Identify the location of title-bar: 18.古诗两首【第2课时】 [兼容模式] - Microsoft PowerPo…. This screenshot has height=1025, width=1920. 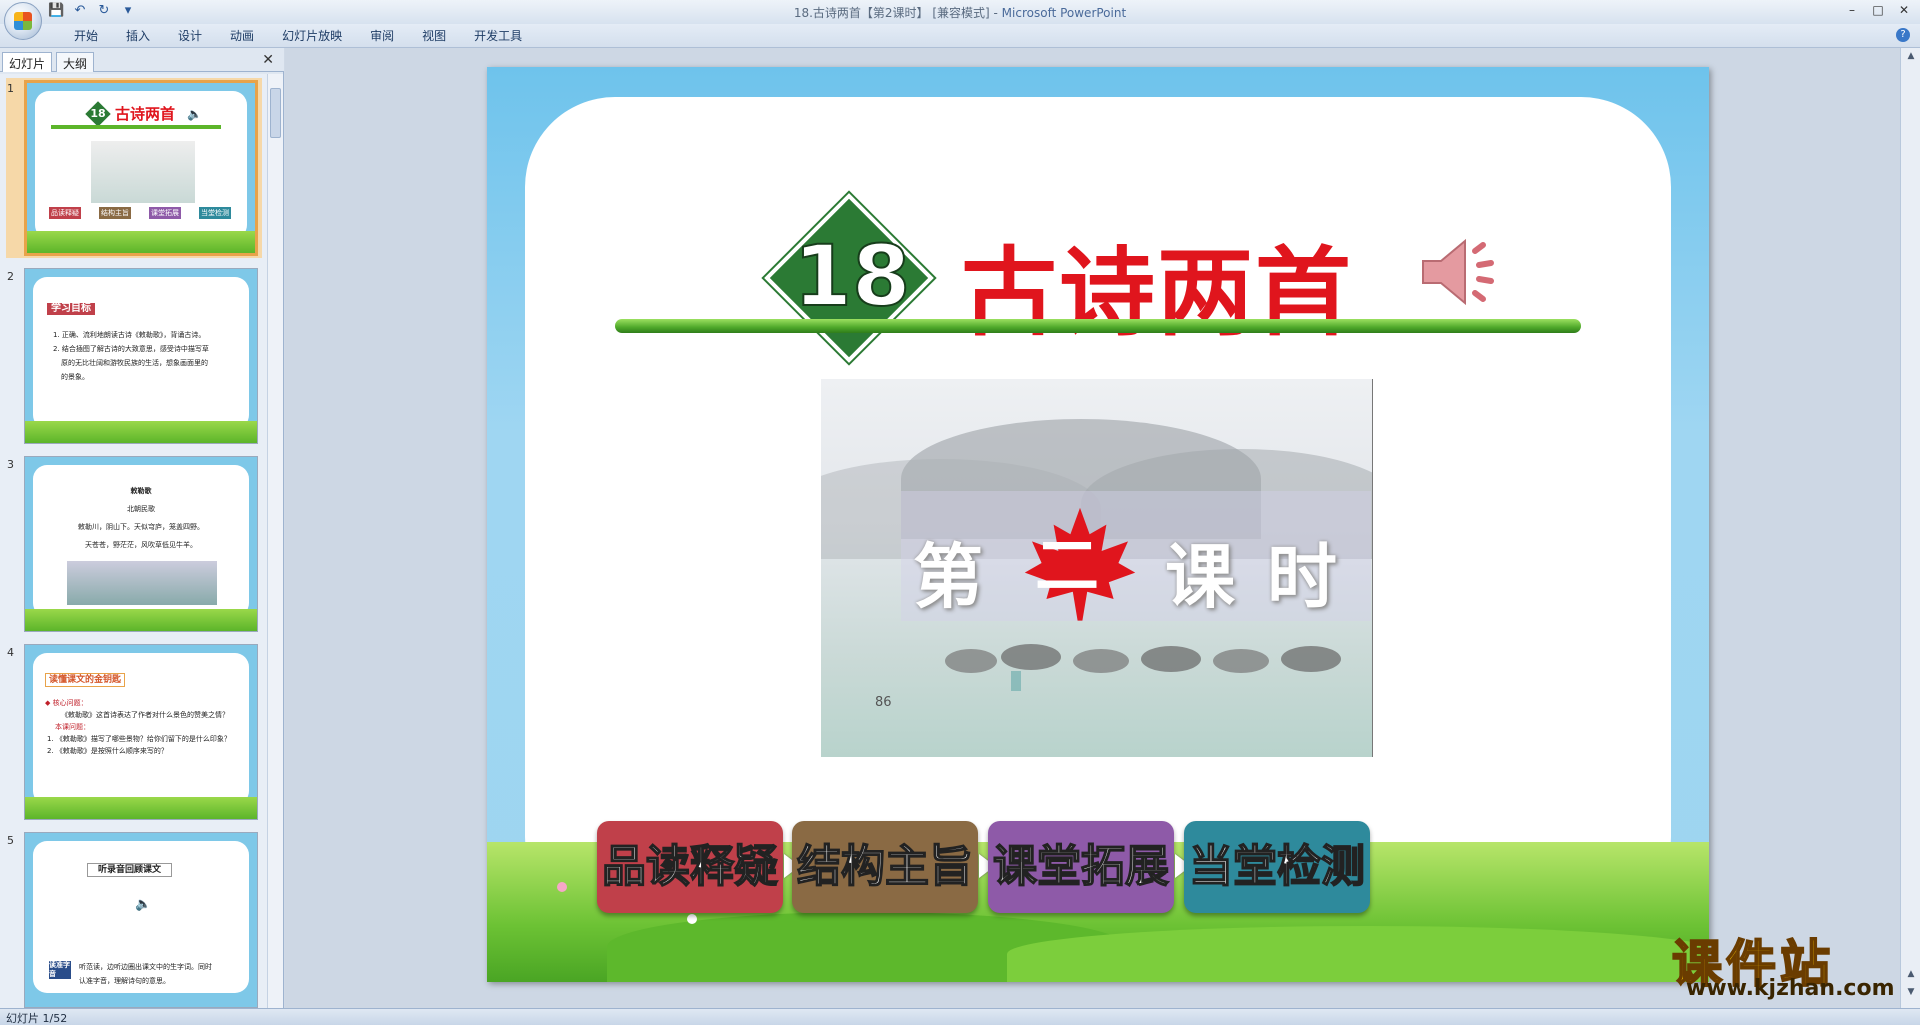
(960, 12).